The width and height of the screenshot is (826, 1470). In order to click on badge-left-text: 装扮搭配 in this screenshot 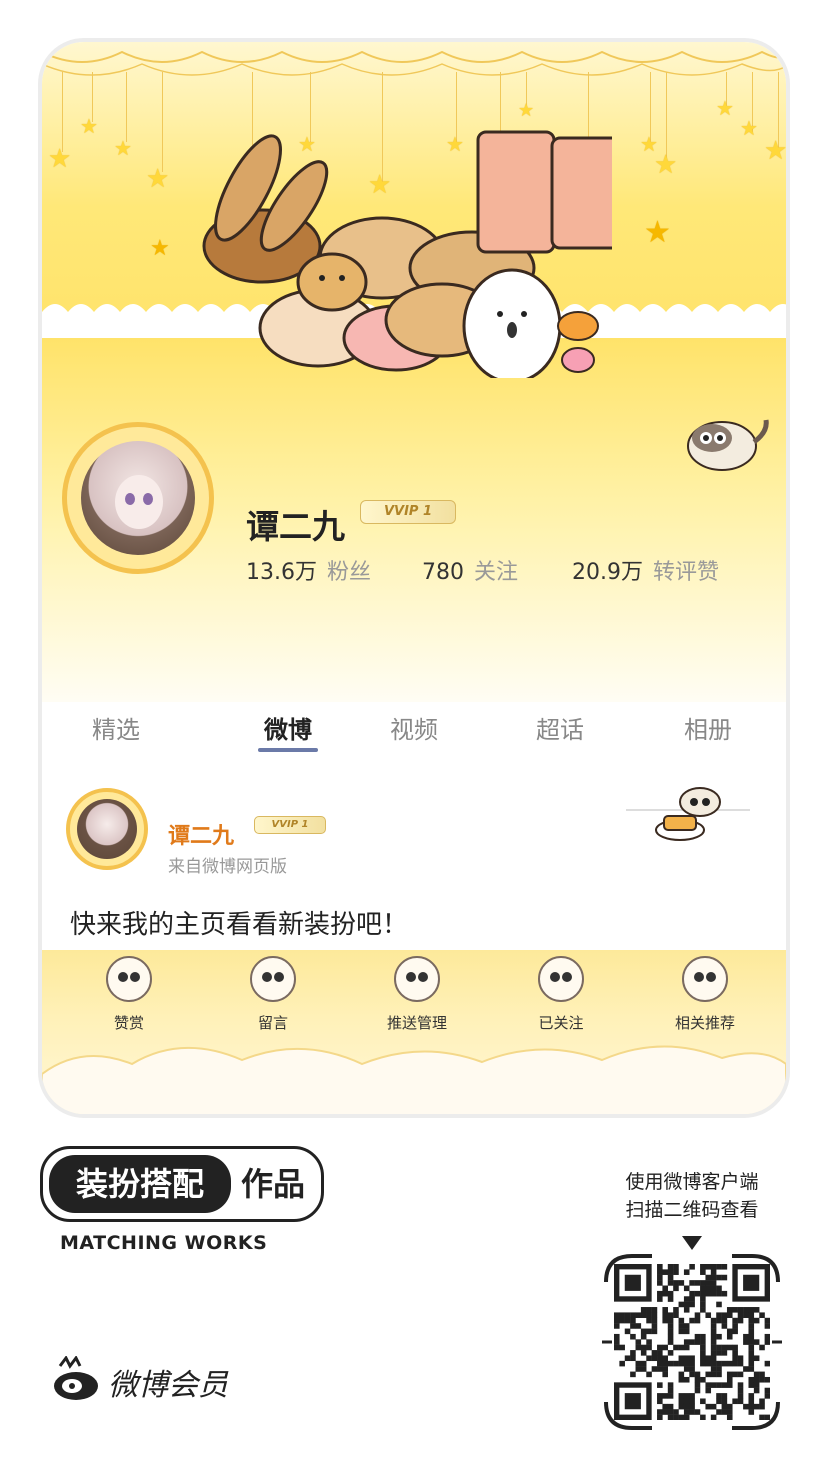, I will do `click(140, 1184)`.